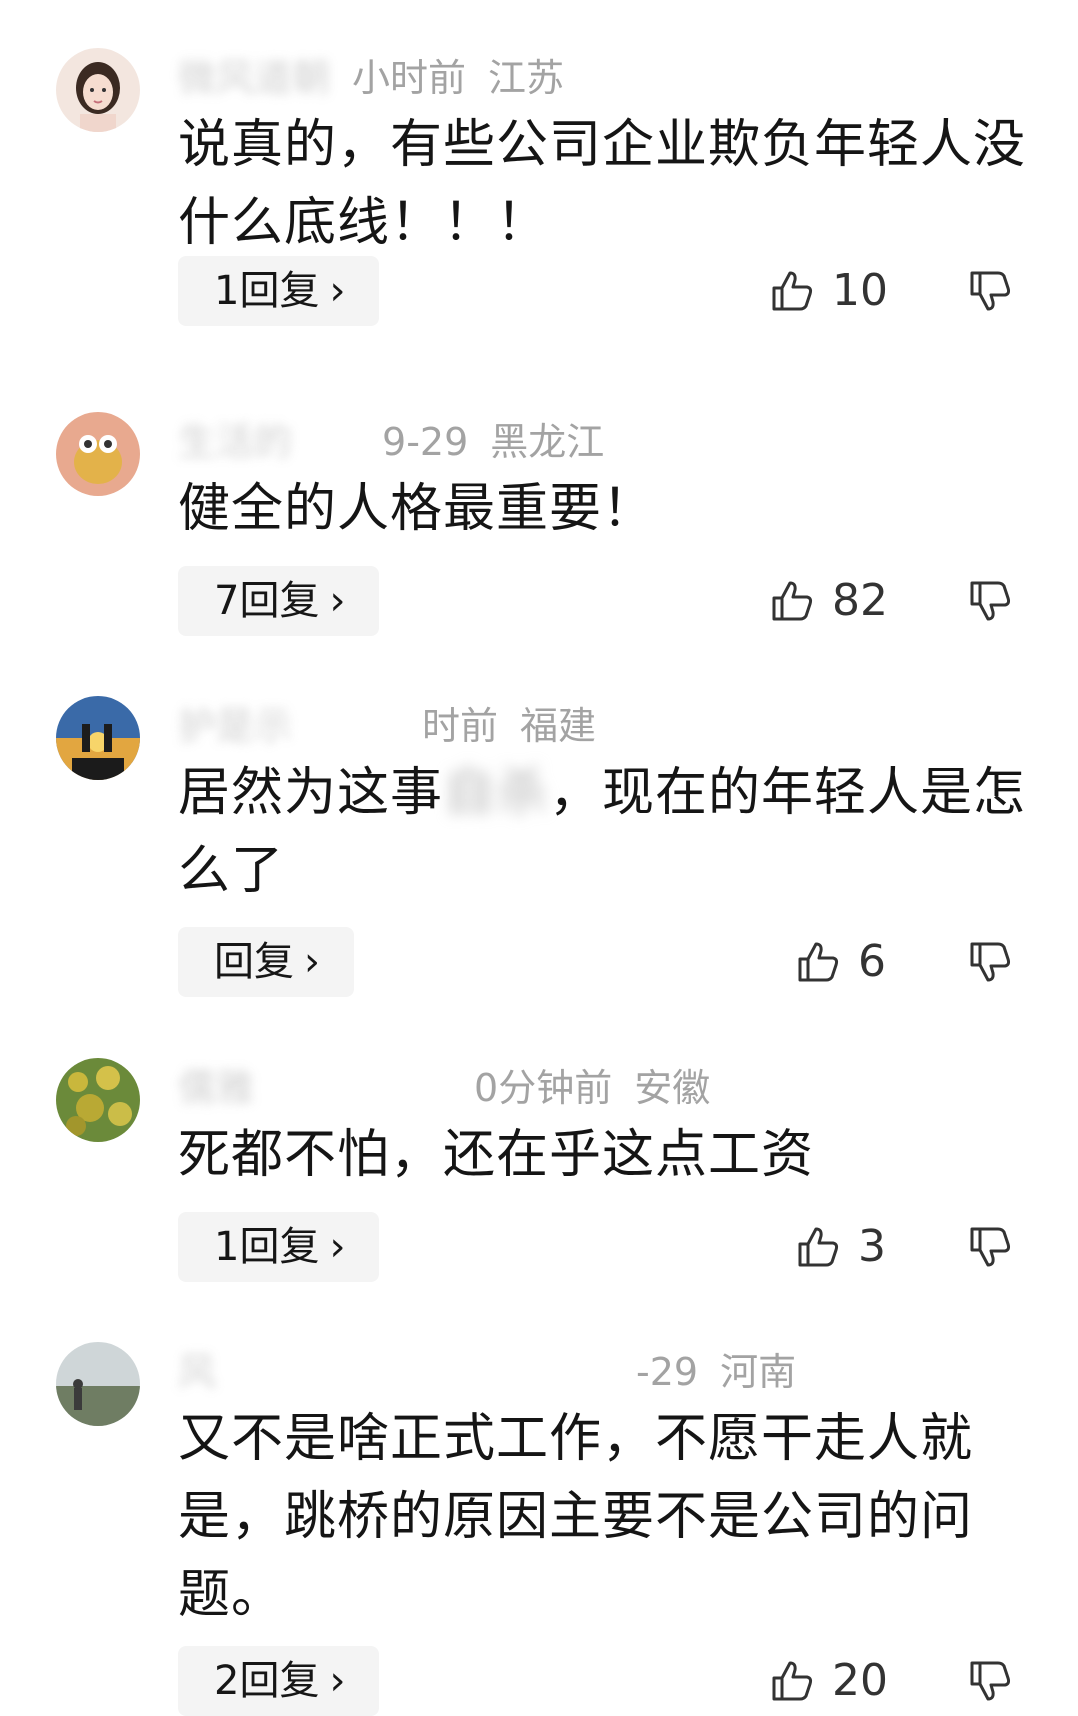 The image size is (1078, 1716). Describe the element at coordinates (860, 600) in the screenshot. I see `like-count: 82` at that location.